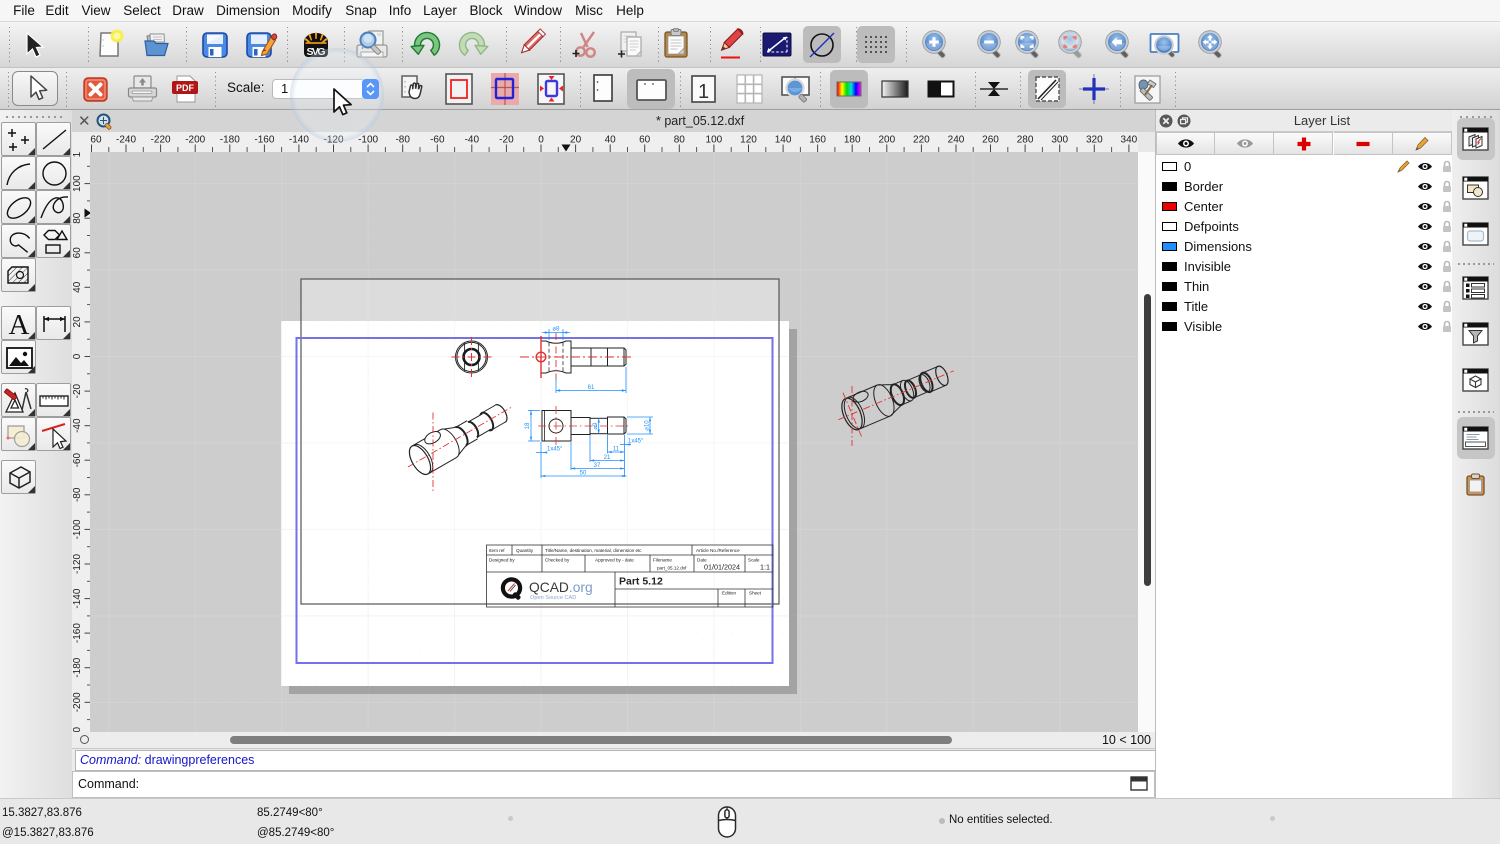 The image size is (1500, 844). Describe the element at coordinates (497, 550) in the screenshot. I see `svg-text: Item ref` at that location.